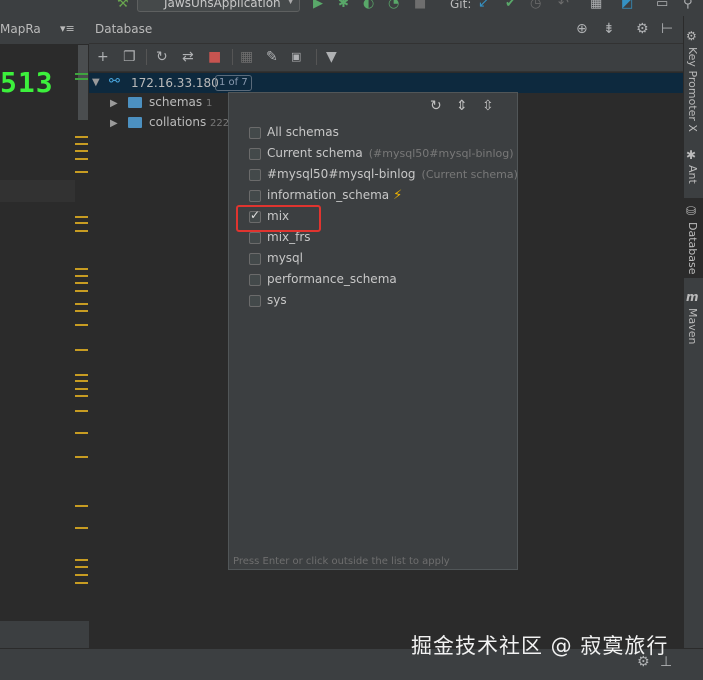 The image size is (703, 680). What do you see at coordinates (469, 174) in the screenshot?
I see `schema-option-hint: (Current schema)` at bounding box center [469, 174].